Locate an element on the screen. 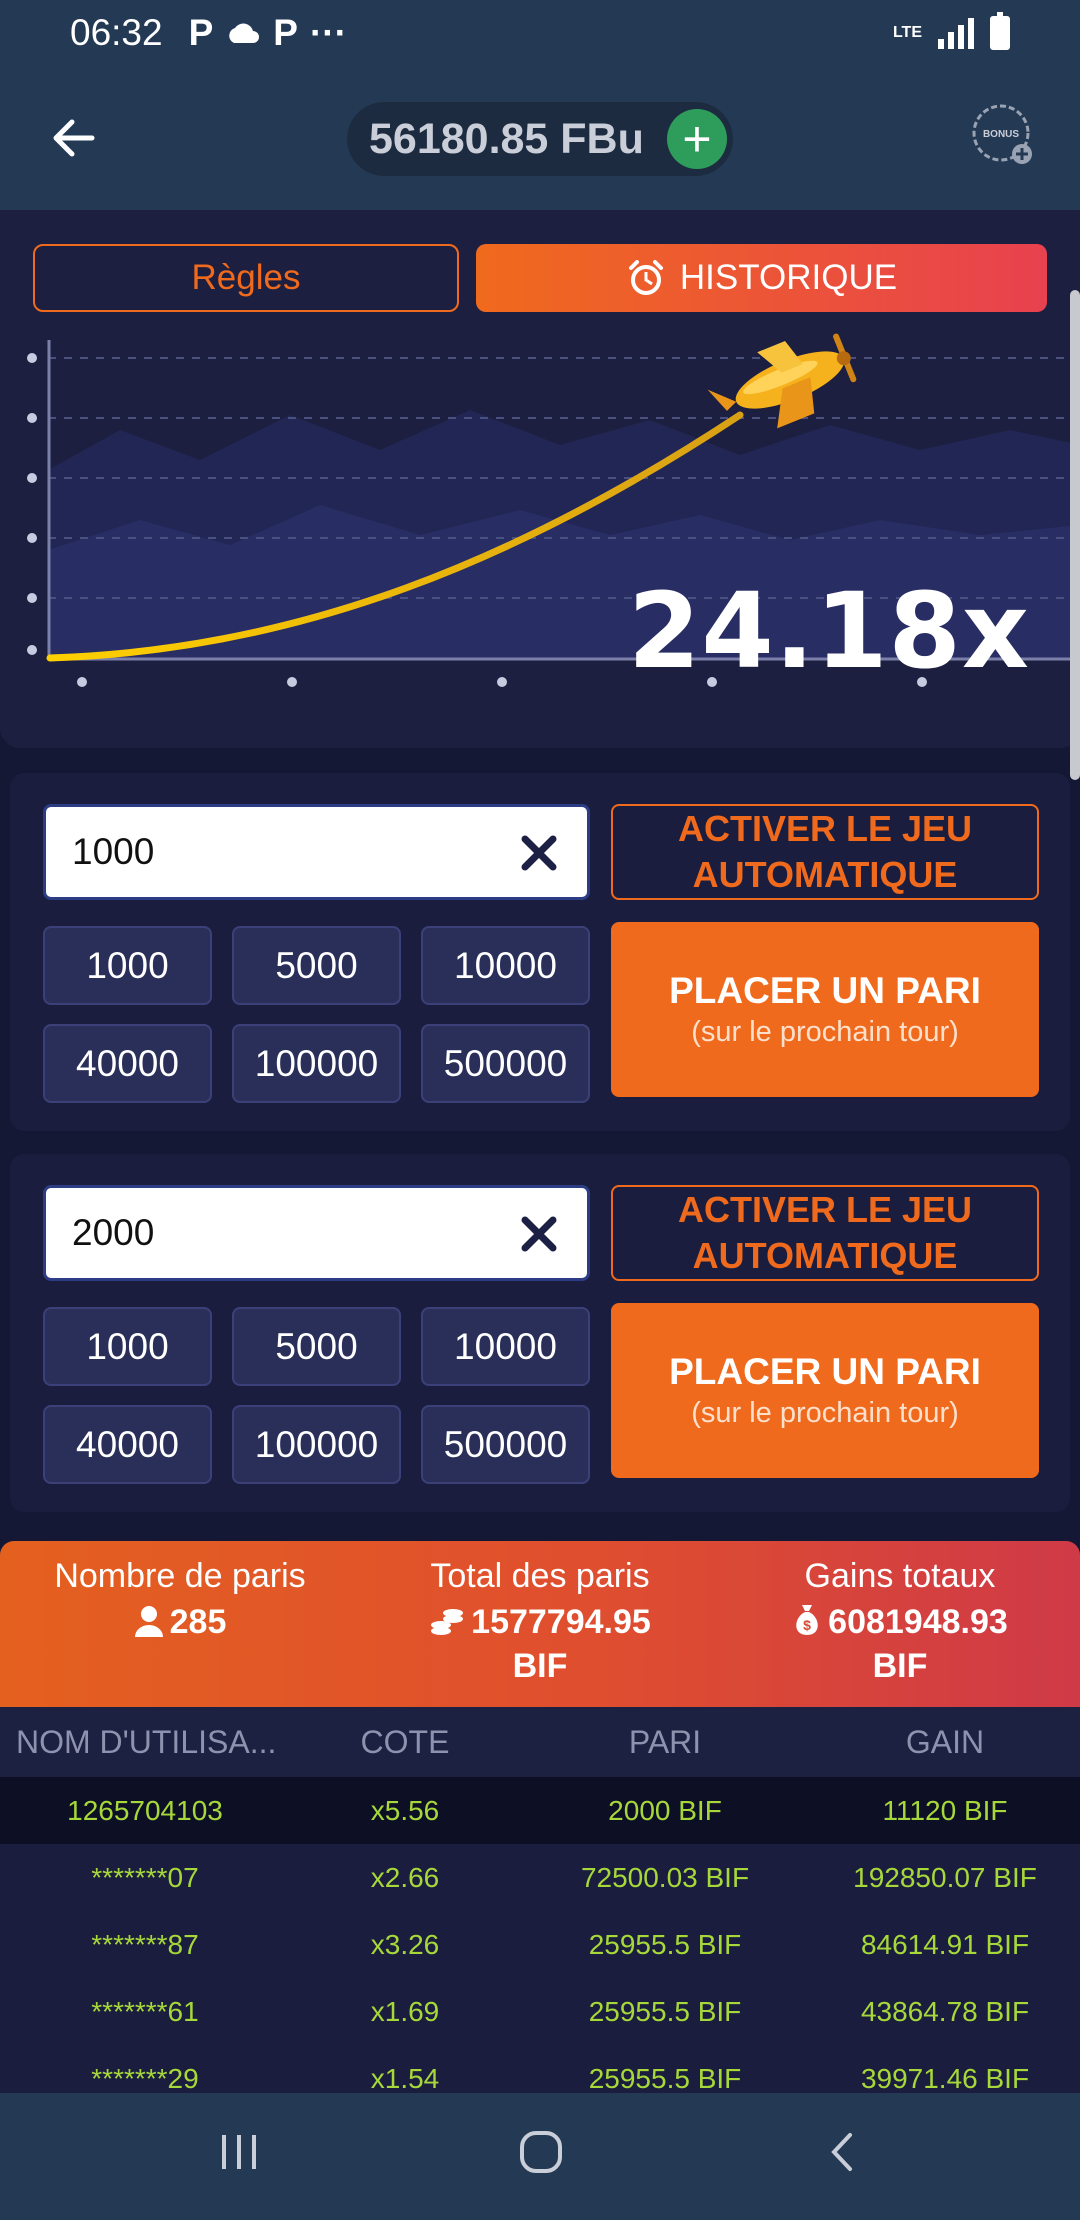 The width and height of the screenshot is (1080, 2220). history-button: HISTORIQUE is located at coordinates (761, 278).